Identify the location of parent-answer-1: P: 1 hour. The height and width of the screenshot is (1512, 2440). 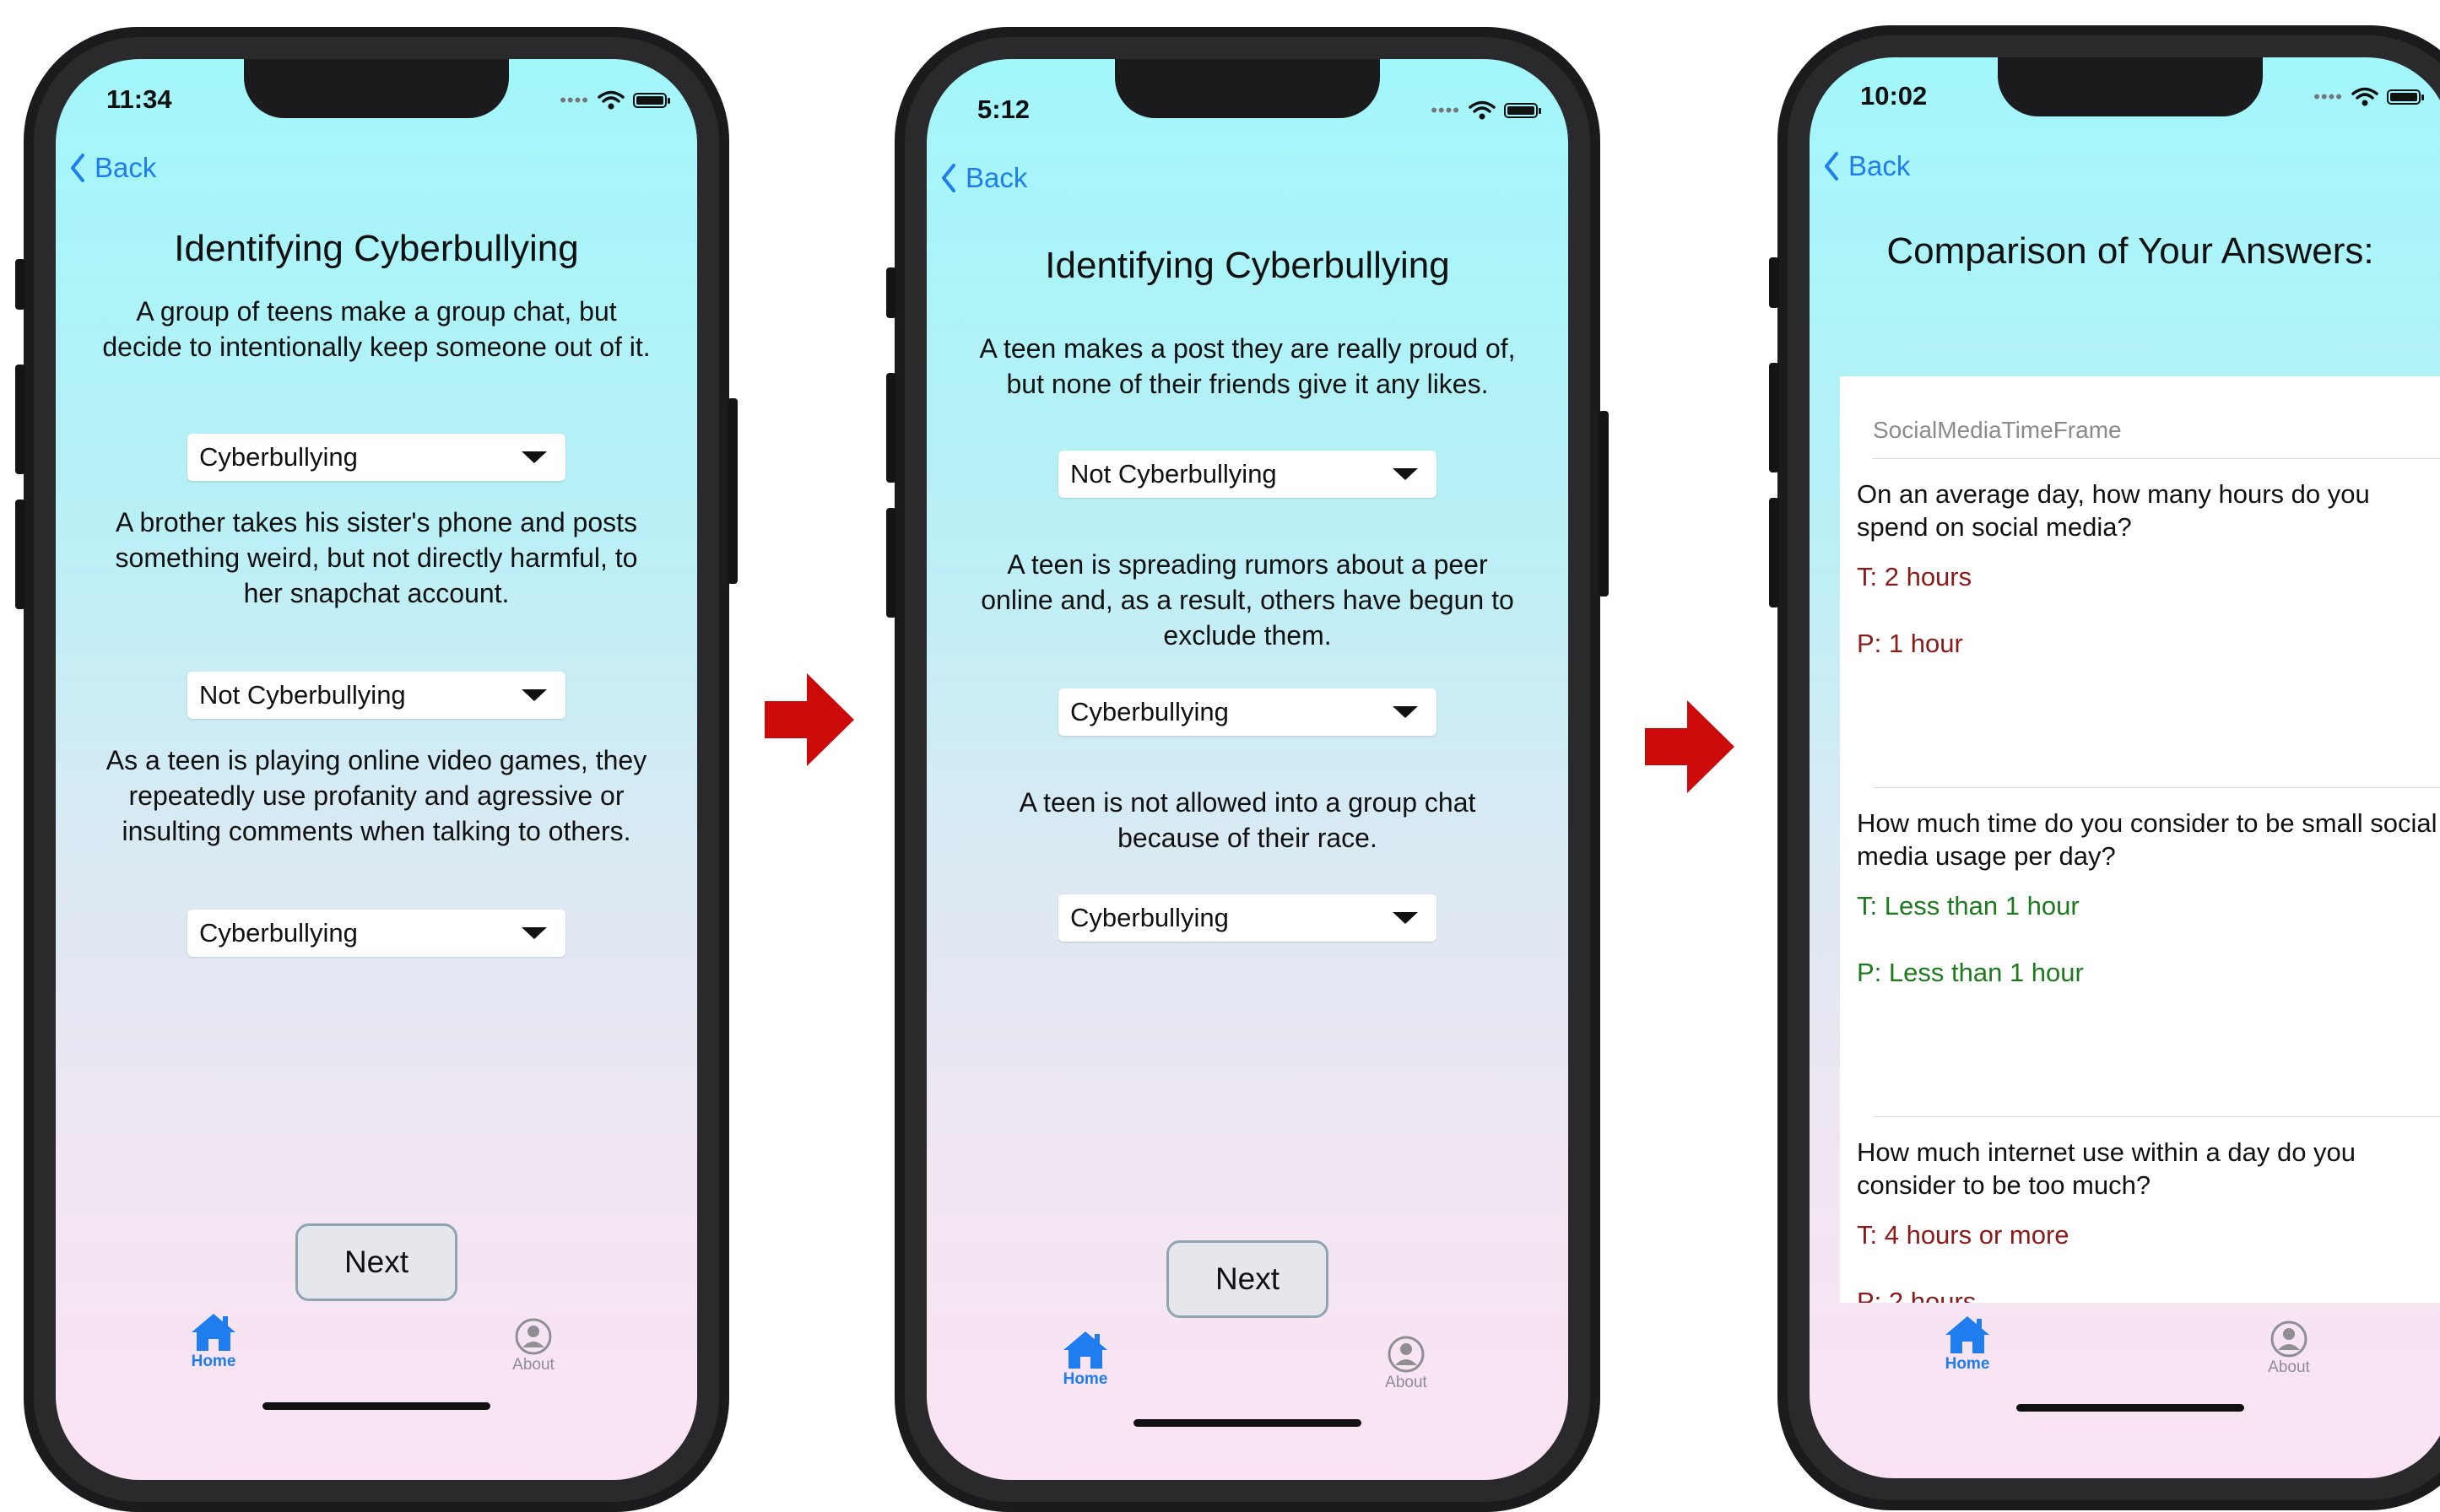
(1910, 643).